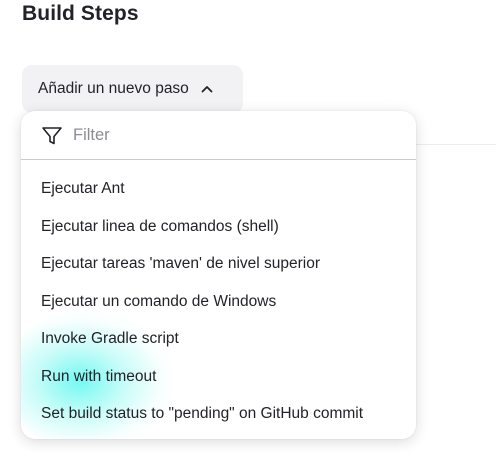  What do you see at coordinates (218, 227) in the screenshot?
I see `menu-item-ejecutar-shell: Ejecutar linea de comandos (shell)` at bounding box center [218, 227].